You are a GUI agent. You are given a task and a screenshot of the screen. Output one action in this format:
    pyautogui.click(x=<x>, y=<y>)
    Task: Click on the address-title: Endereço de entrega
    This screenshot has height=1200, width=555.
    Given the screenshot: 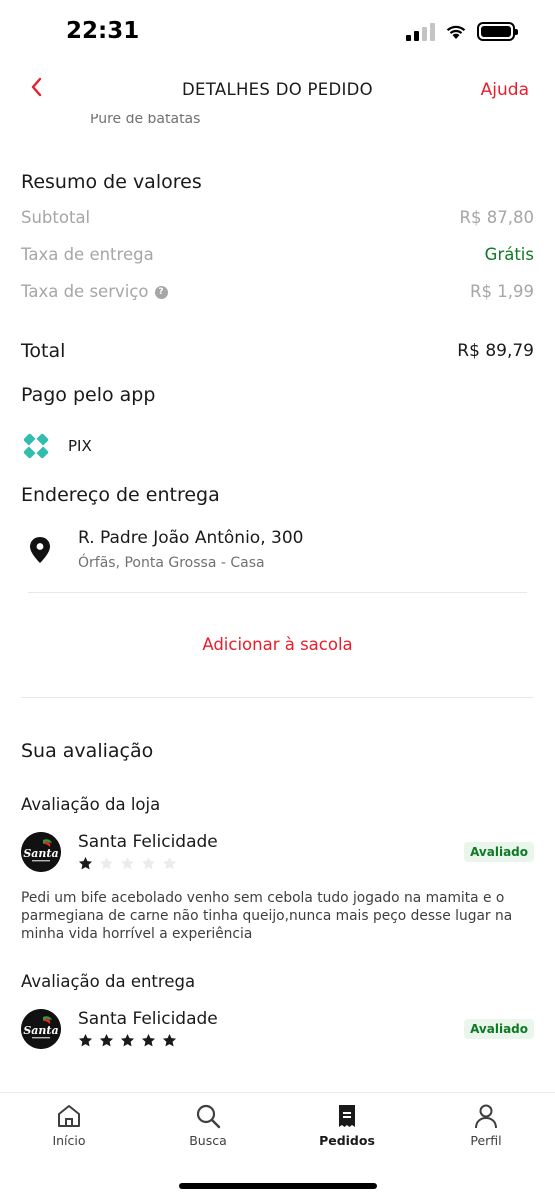 What is the action you would take?
    pyautogui.click(x=120, y=495)
    